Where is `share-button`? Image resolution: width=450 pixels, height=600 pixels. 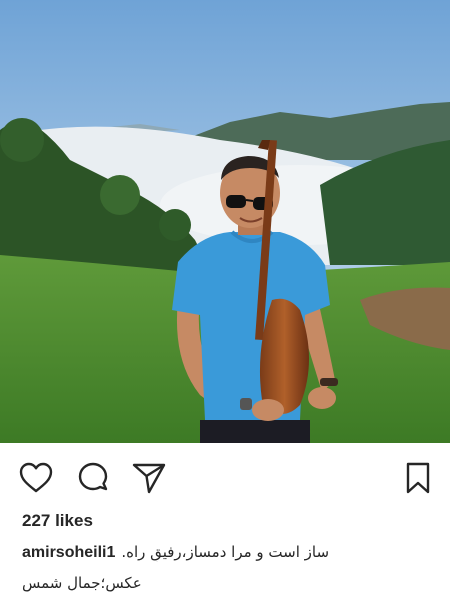
share-button is located at coordinates (149, 478).